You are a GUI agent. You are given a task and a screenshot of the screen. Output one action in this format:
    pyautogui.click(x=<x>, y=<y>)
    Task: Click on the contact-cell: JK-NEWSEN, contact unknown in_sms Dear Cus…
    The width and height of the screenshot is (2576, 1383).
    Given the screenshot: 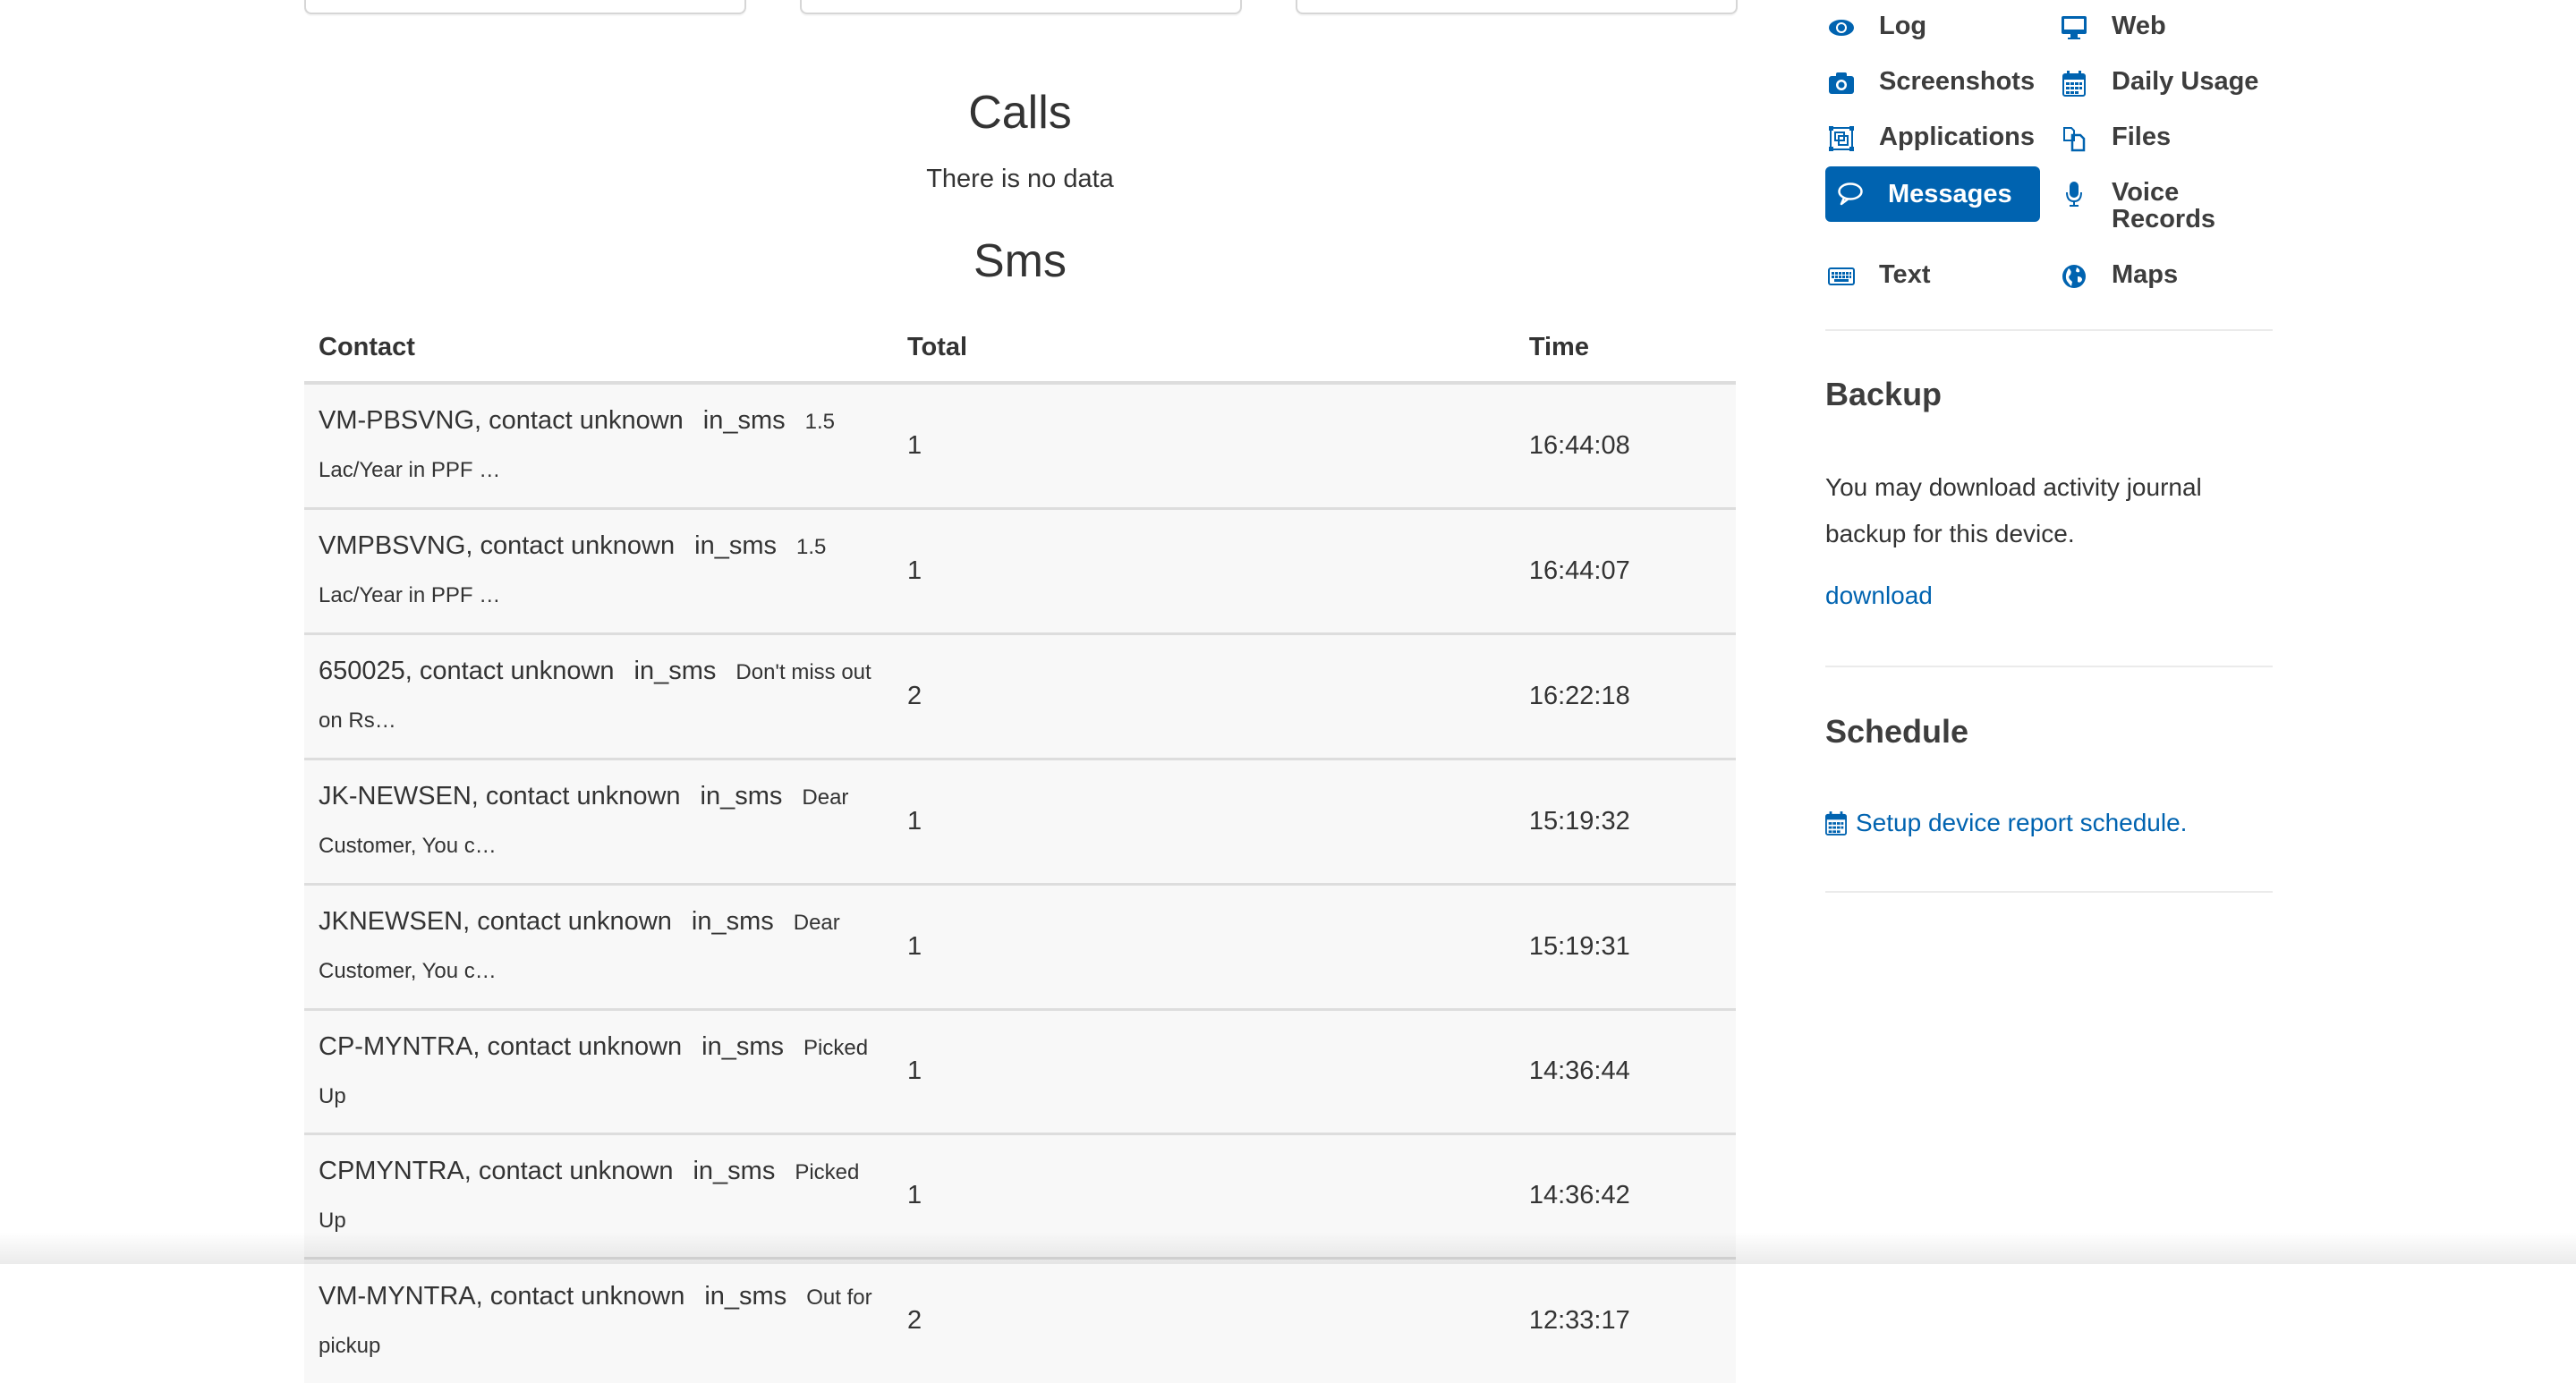 What is the action you would take?
    pyautogui.click(x=598, y=821)
    